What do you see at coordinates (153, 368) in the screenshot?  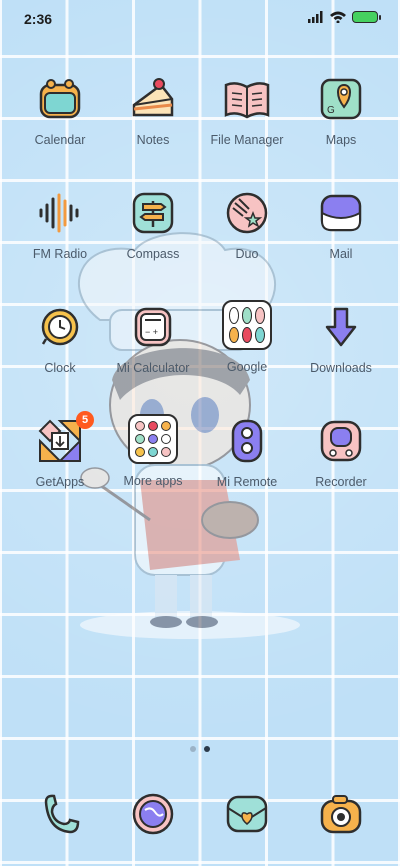 I see `app-label: Mi Calculator` at bounding box center [153, 368].